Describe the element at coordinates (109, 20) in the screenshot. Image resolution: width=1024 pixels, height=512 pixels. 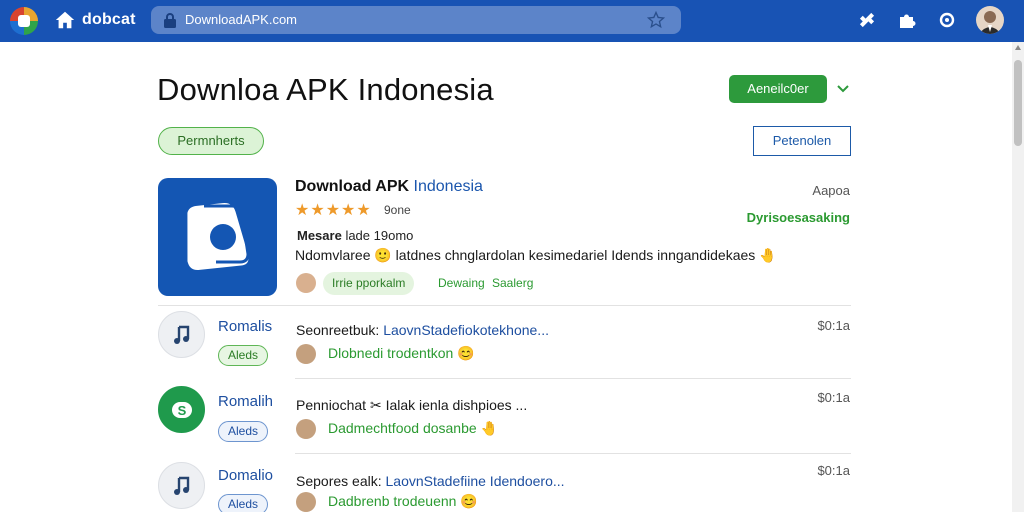
I see `brand-name: dobcat` at that location.